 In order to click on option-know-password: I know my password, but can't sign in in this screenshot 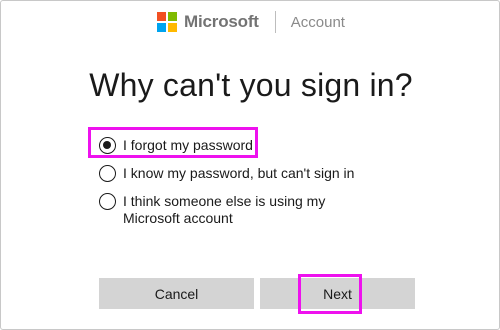, I will do `click(241, 173)`.